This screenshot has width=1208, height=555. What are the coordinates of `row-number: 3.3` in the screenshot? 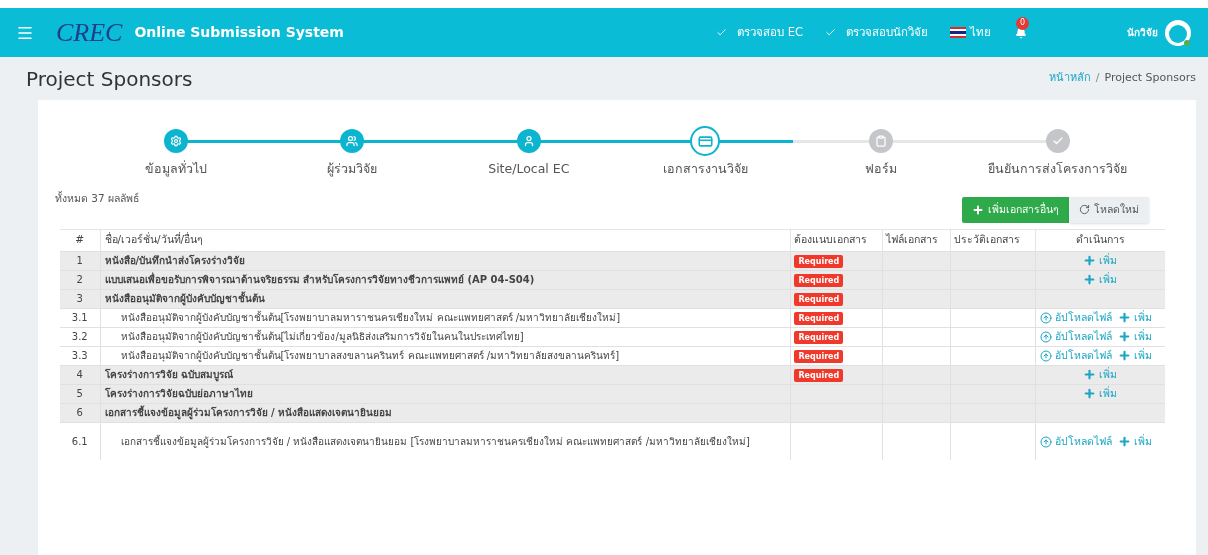 It's located at (80, 356).